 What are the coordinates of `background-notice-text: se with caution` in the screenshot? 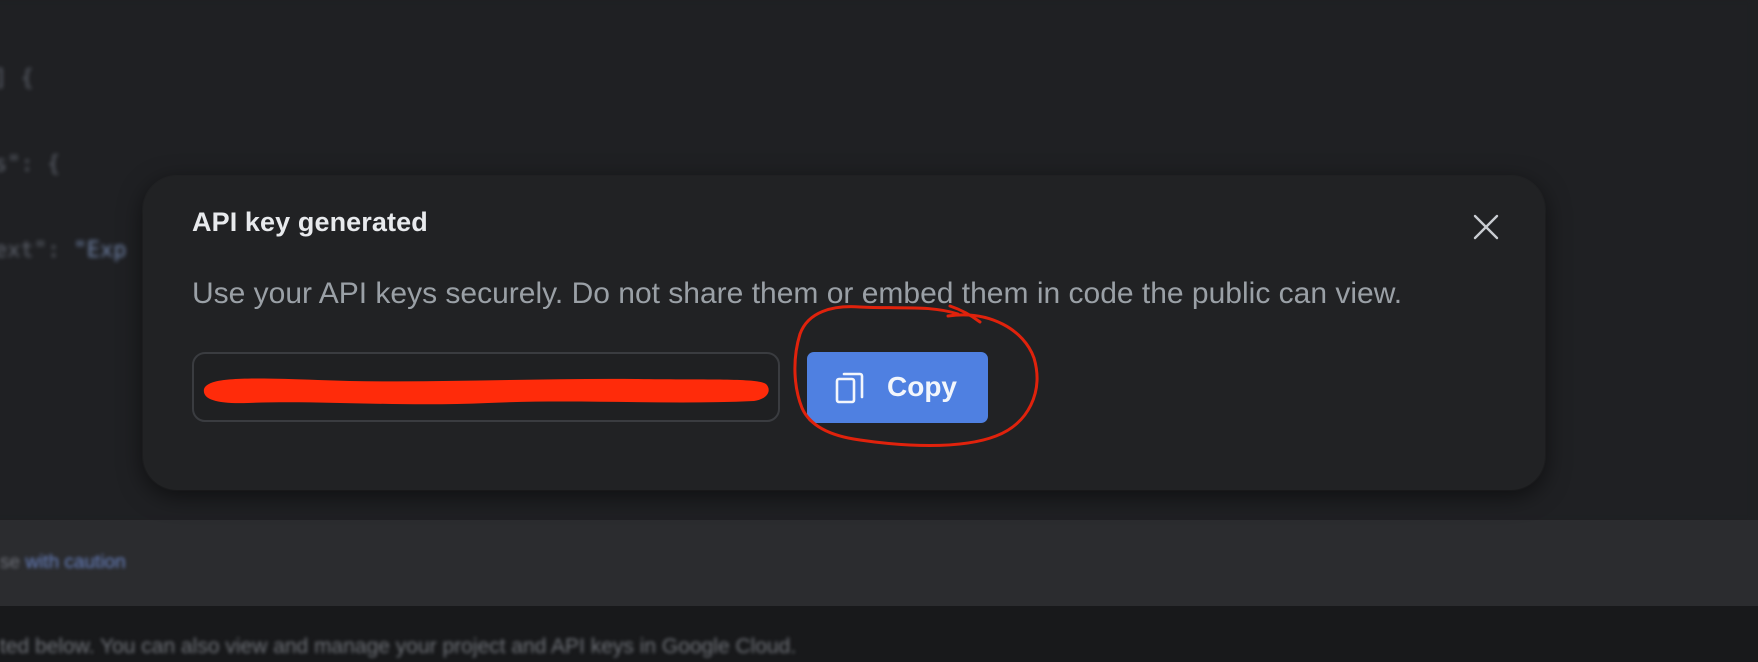 It's located at (63, 562).